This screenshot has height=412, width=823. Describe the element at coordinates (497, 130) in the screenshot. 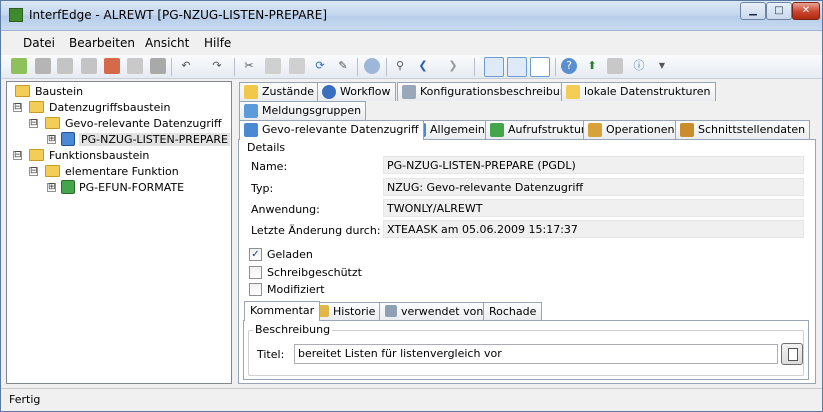

I see `puzzle-icon` at that location.